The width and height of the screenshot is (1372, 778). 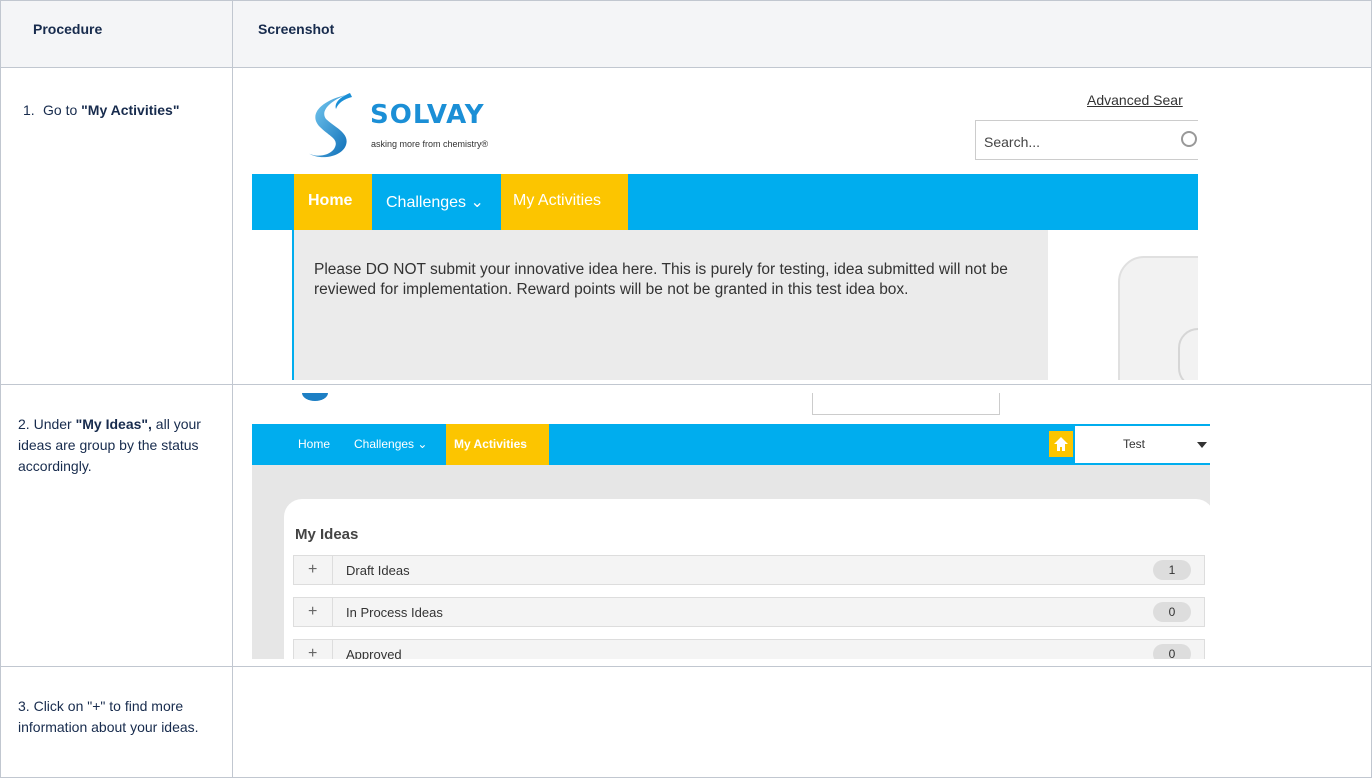 I want to click on idea-group-label: Draft Ideas, so click(x=378, y=570).